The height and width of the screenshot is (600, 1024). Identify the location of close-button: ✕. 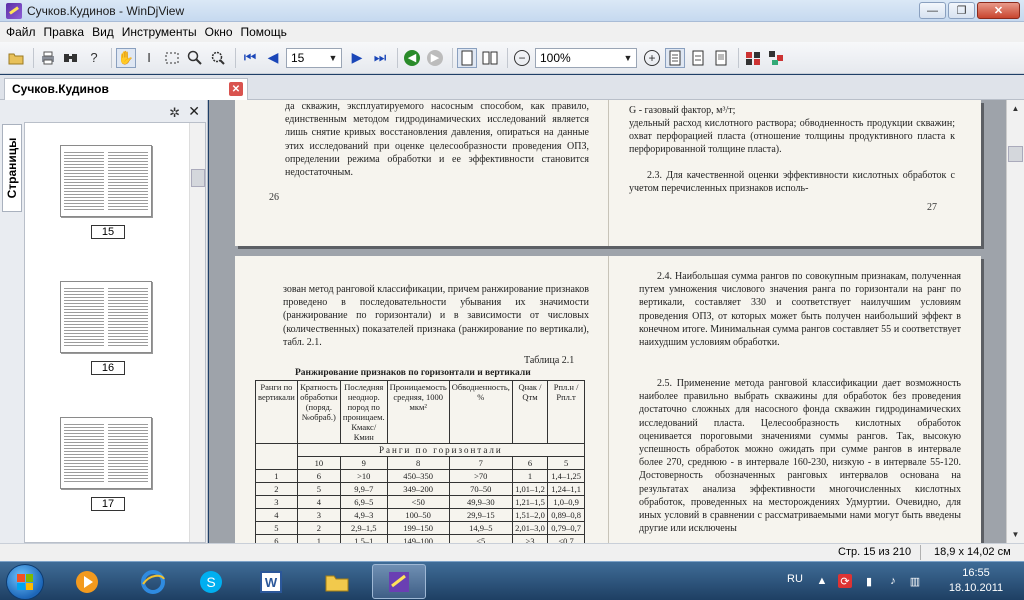
(998, 10).